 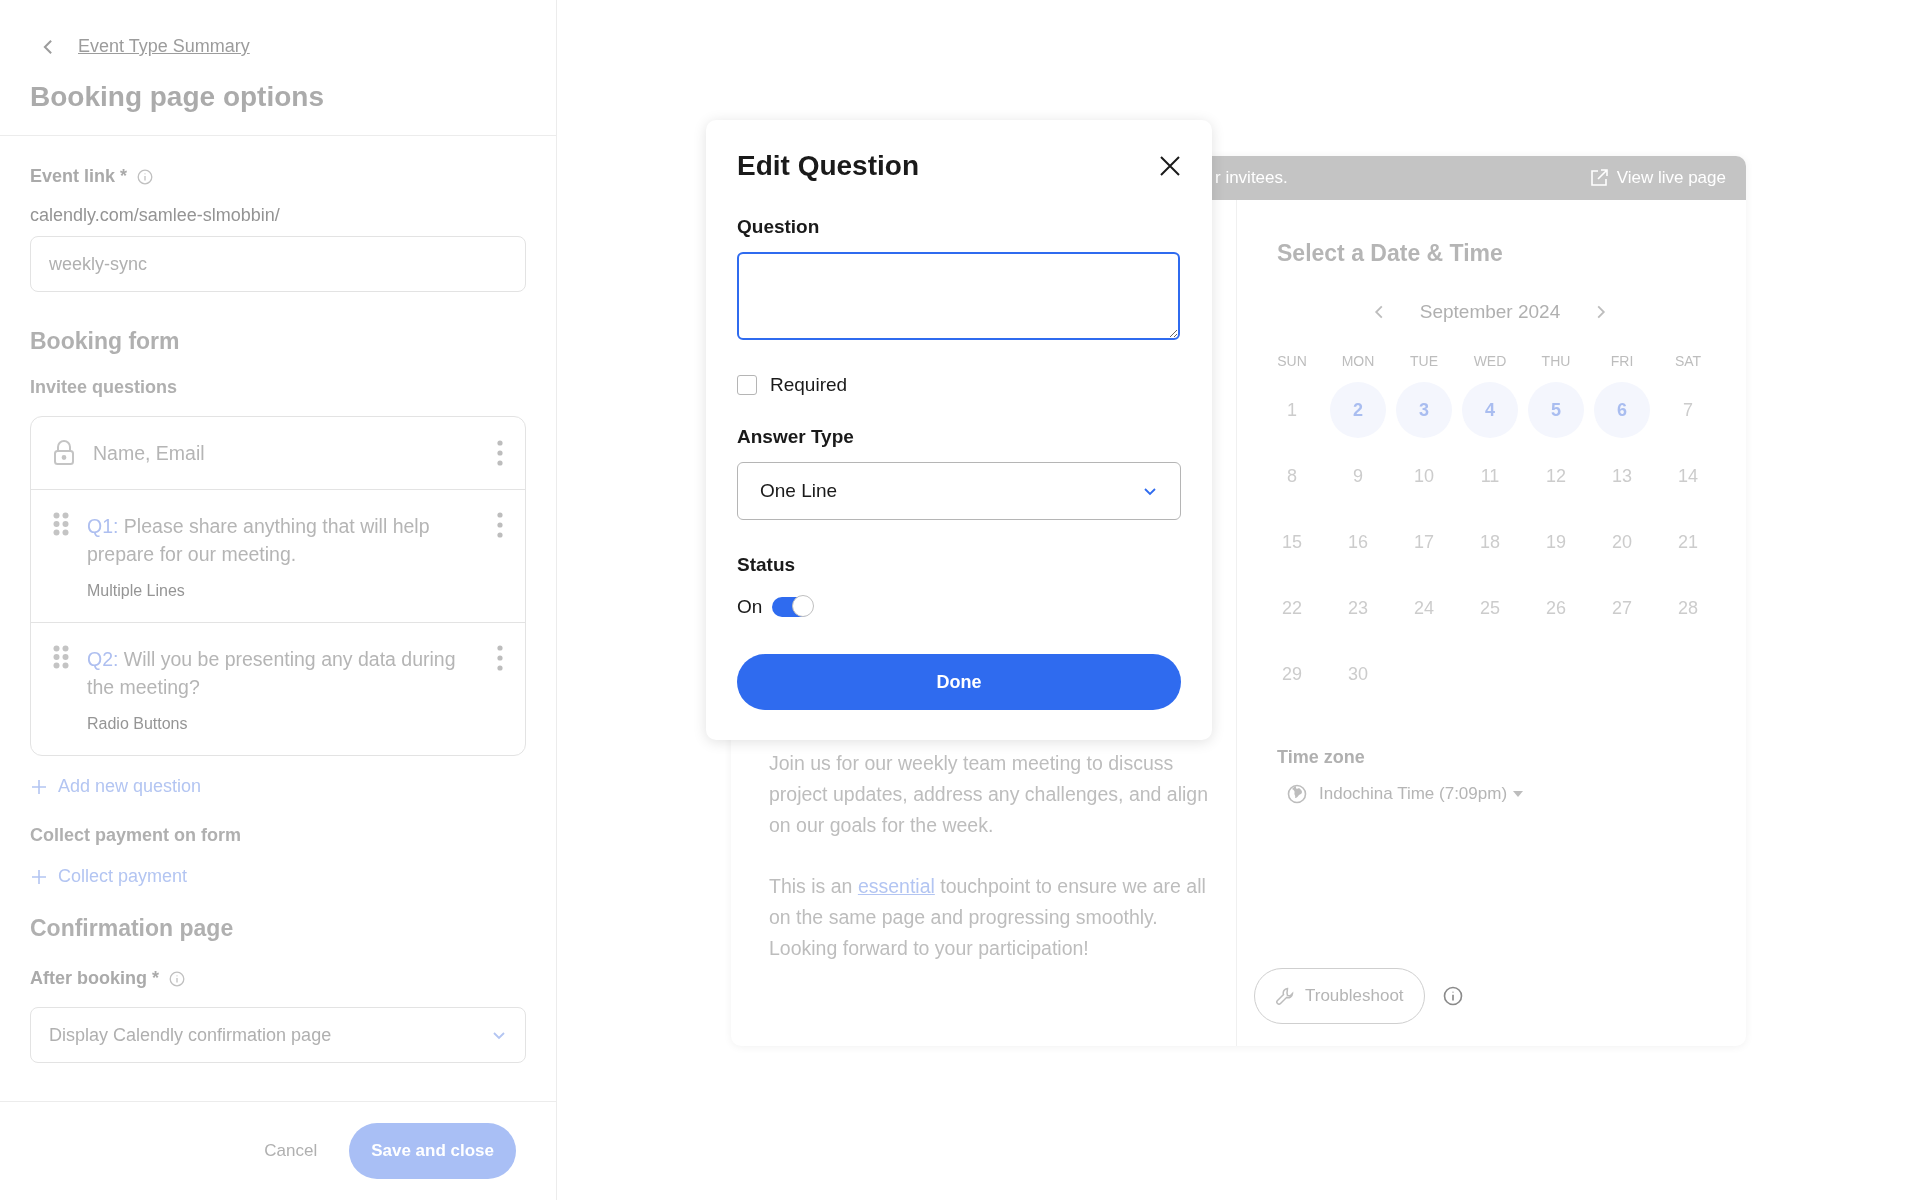 I want to click on weekday-label: TUE, so click(x=1424, y=362).